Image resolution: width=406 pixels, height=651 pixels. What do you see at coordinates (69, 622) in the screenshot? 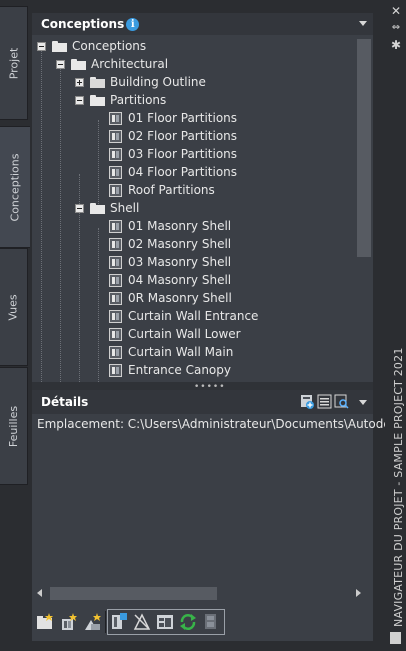
I see `add-construct-icon` at bounding box center [69, 622].